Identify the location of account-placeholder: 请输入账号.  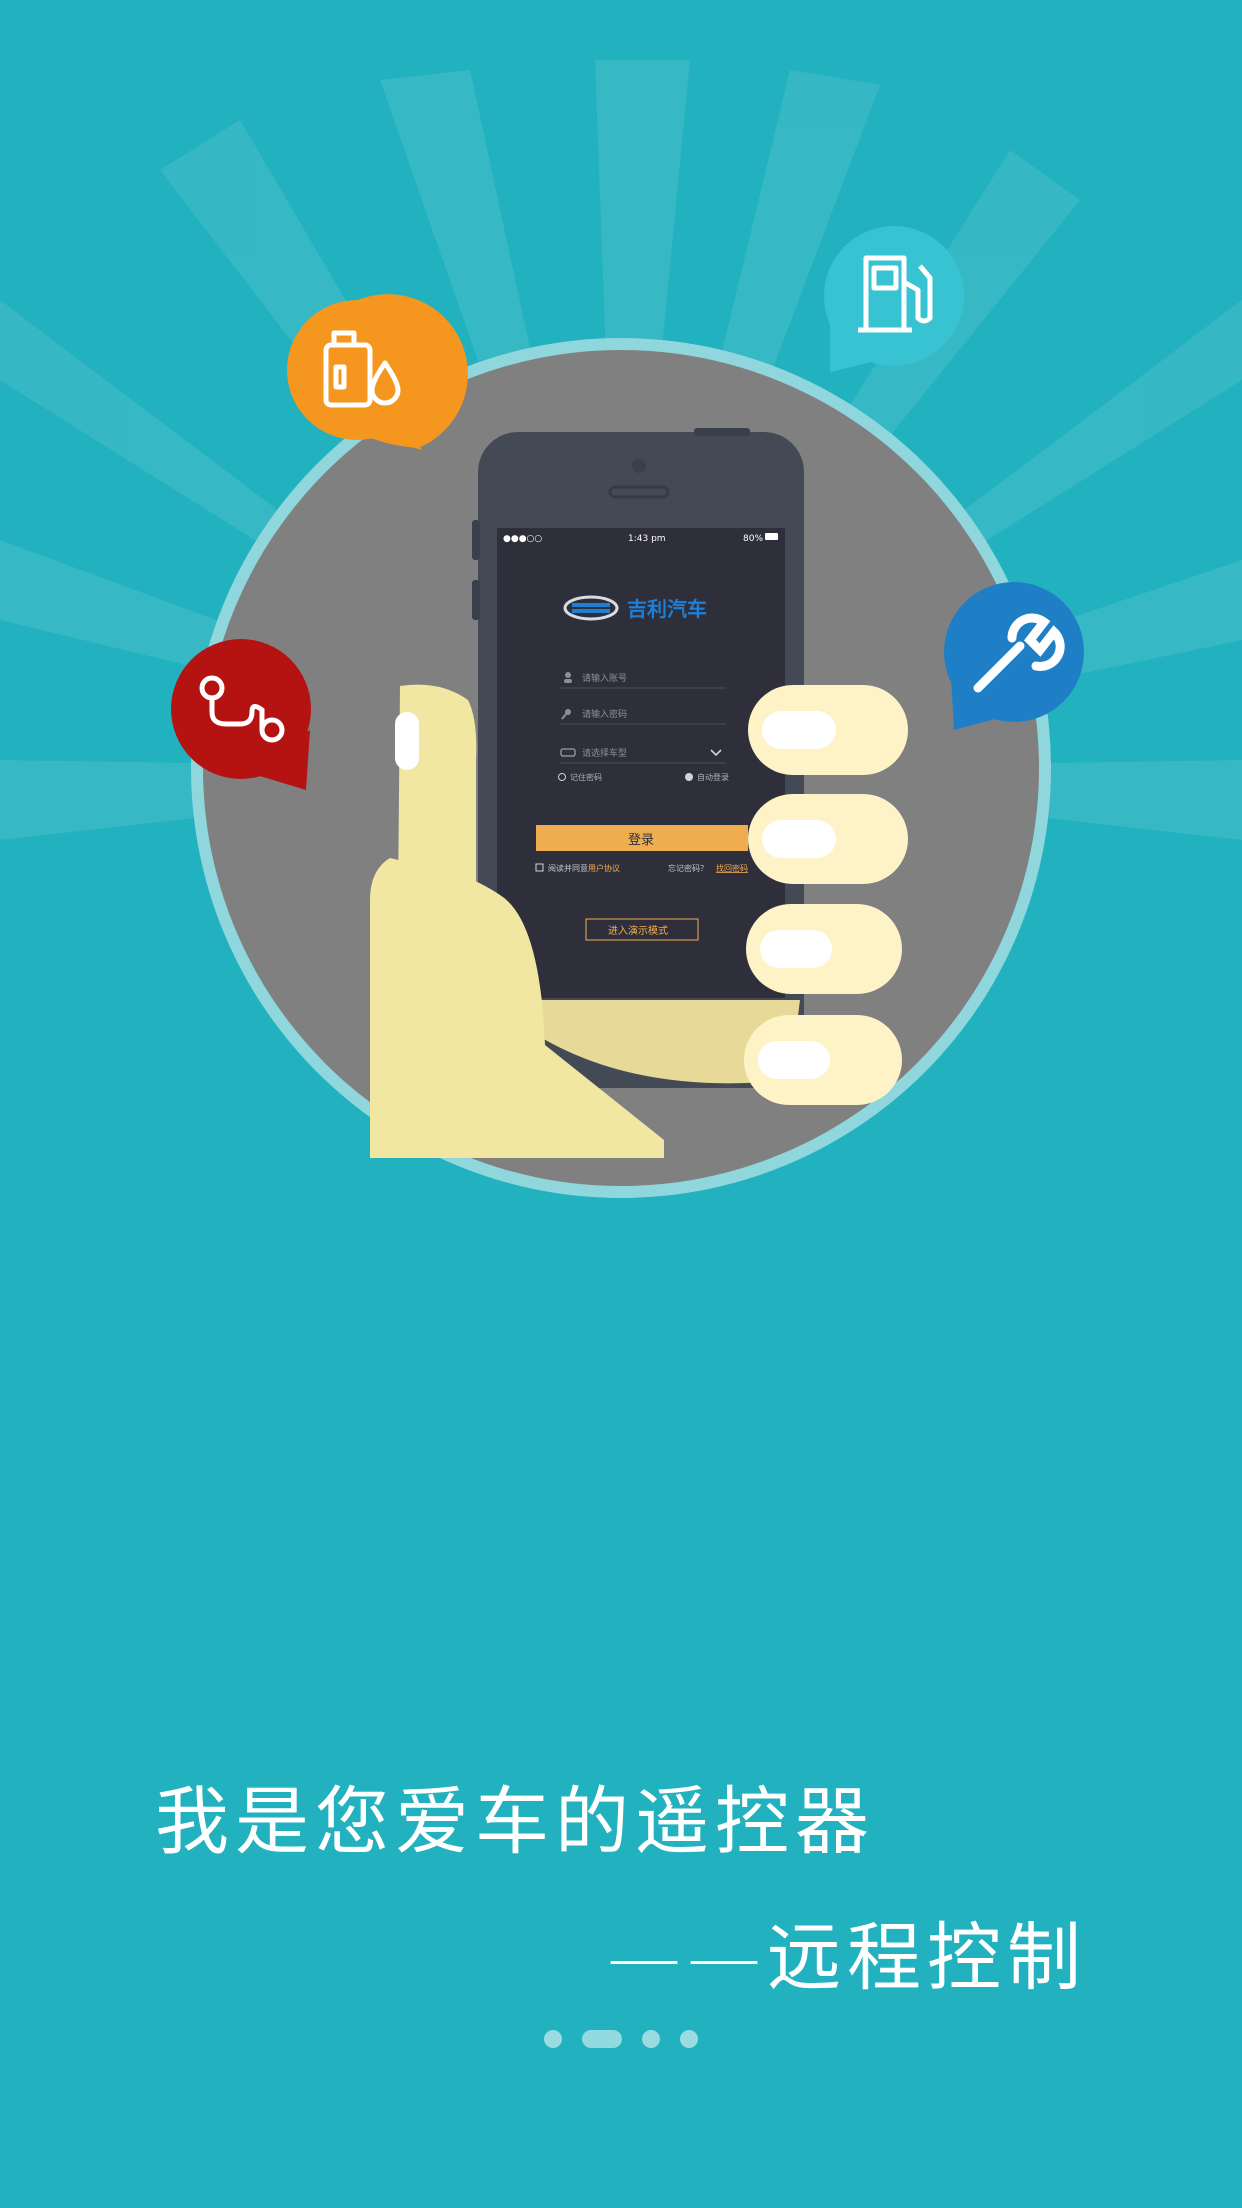
(604, 678).